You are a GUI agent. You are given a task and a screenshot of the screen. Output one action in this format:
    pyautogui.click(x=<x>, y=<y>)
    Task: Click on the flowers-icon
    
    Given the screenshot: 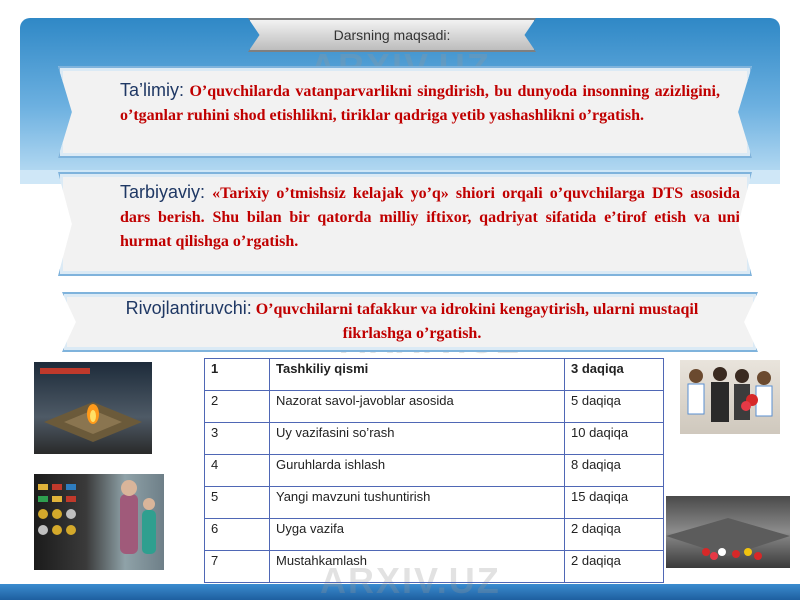 What is the action you would take?
    pyautogui.click(x=728, y=539)
    